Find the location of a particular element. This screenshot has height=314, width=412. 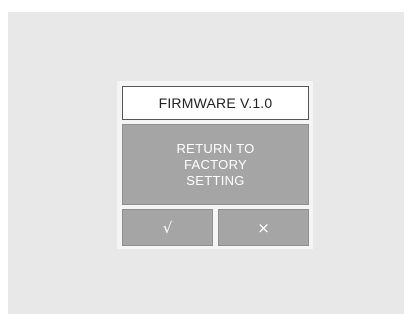

confirm-button: √ is located at coordinates (167, 227).